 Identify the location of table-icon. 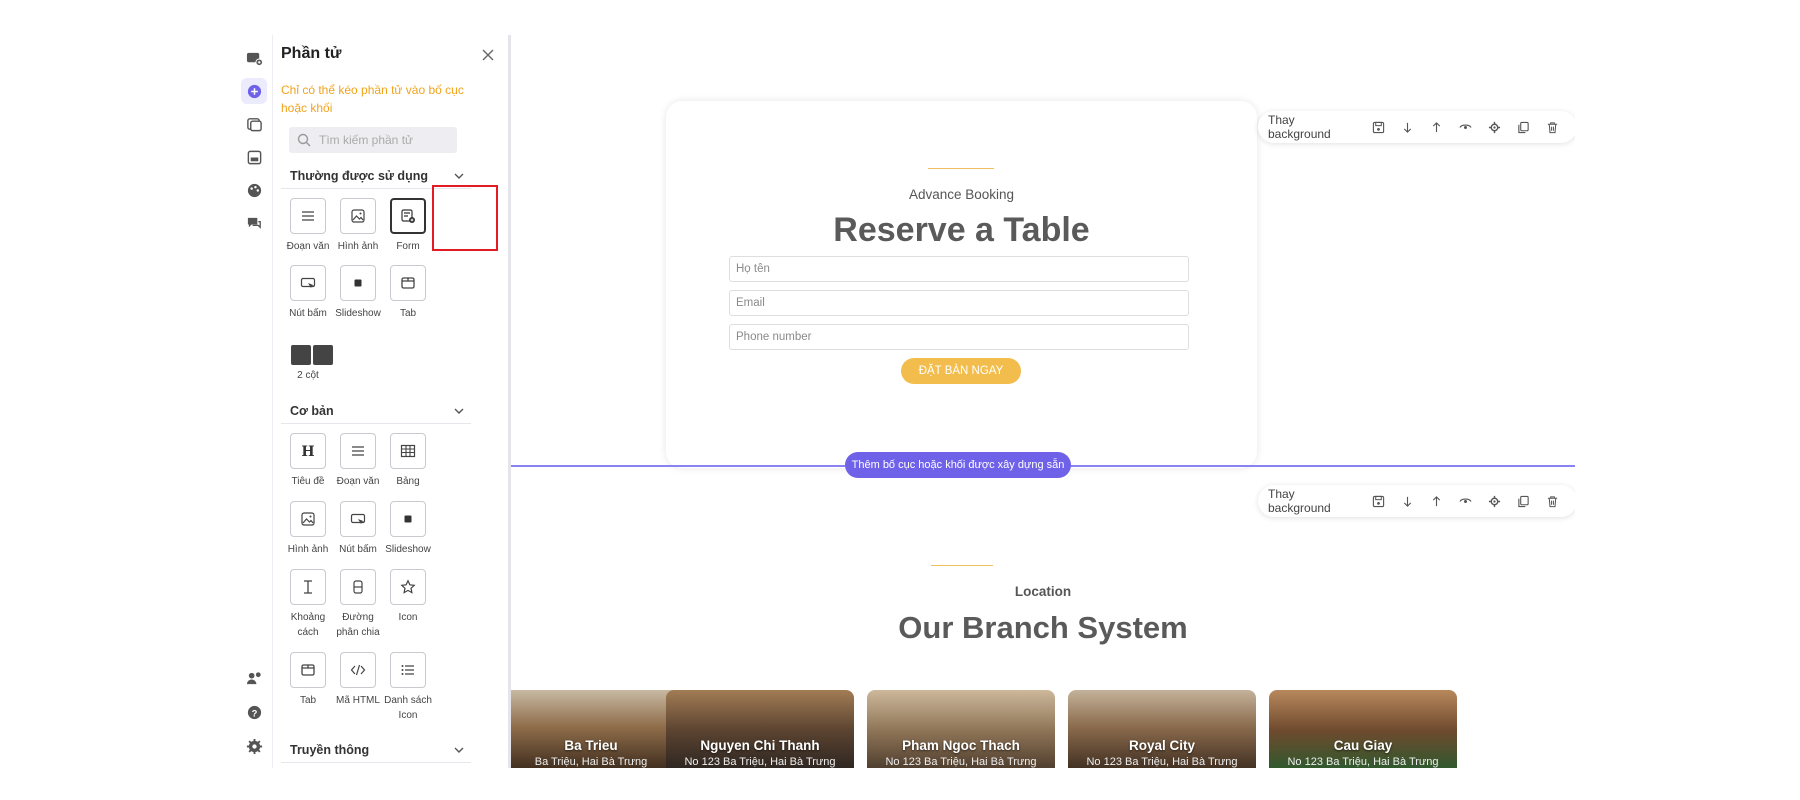
(408, 451).